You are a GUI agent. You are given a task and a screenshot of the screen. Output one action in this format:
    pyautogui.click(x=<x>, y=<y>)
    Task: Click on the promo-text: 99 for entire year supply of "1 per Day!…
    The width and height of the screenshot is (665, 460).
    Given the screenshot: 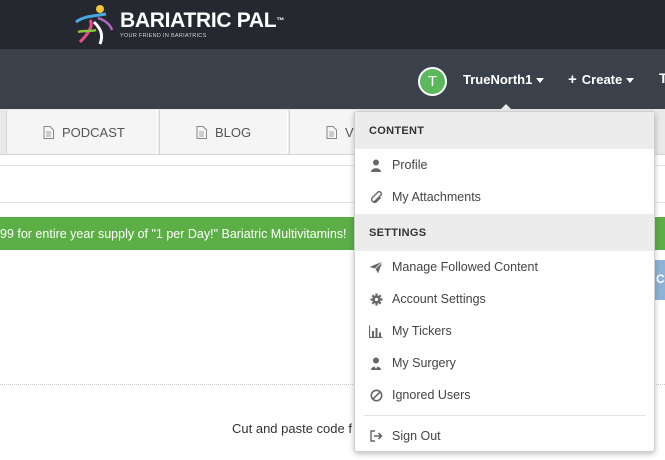 What is the action you would take?
    pyautogui.click(x=173, y=233)
    